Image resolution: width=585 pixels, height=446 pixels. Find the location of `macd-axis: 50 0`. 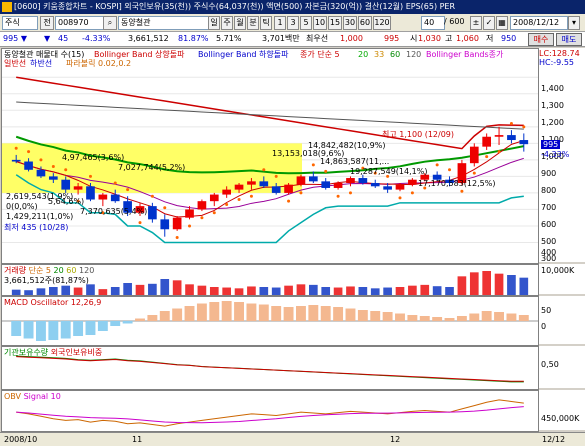

macd-axis: 50 0 is located at coordinates (561, 320).